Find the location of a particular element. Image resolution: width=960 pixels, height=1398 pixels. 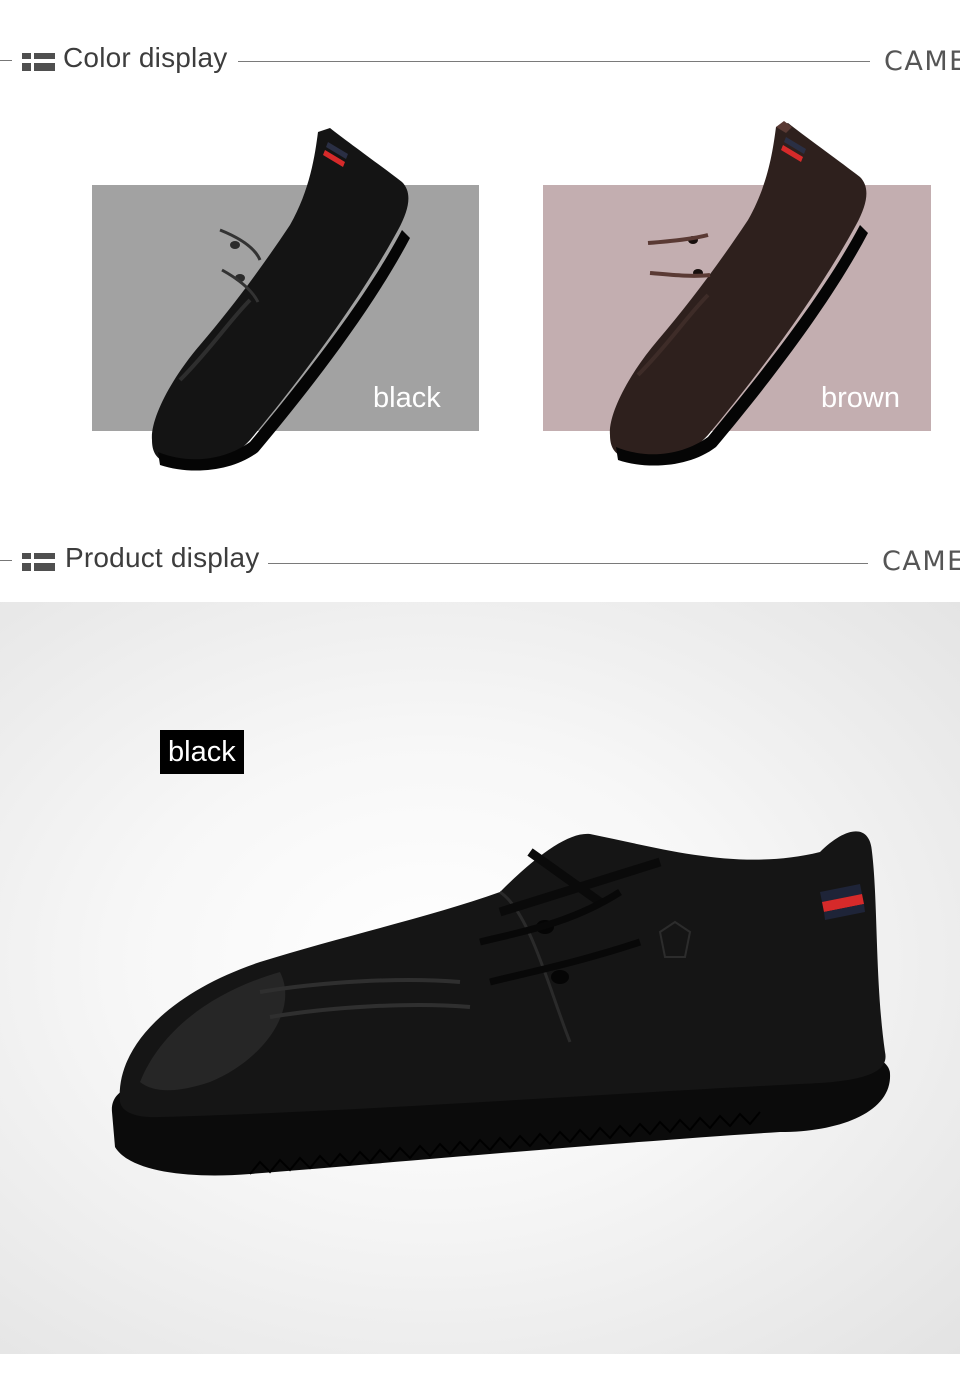

product-display-header: Product display CAME is located at coordinates (480, 560).